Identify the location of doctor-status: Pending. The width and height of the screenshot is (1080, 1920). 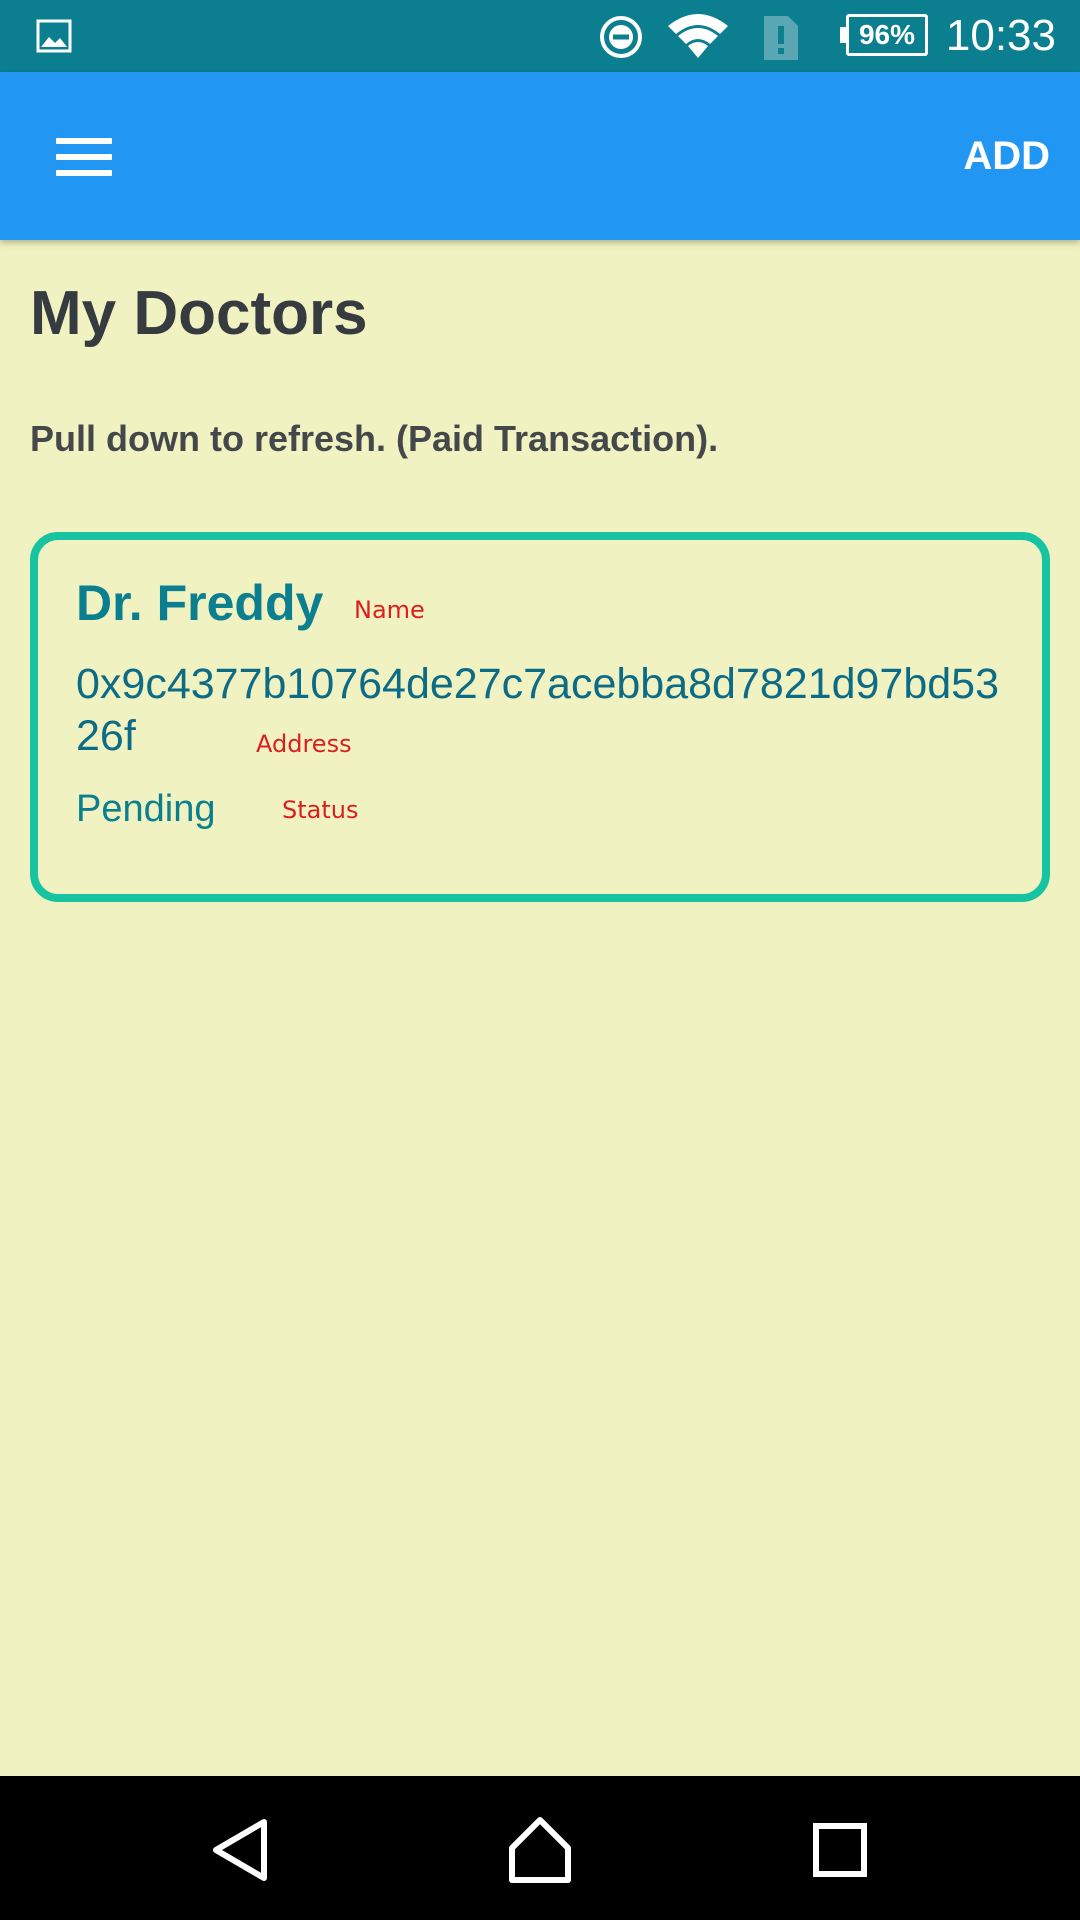
(146, 809).